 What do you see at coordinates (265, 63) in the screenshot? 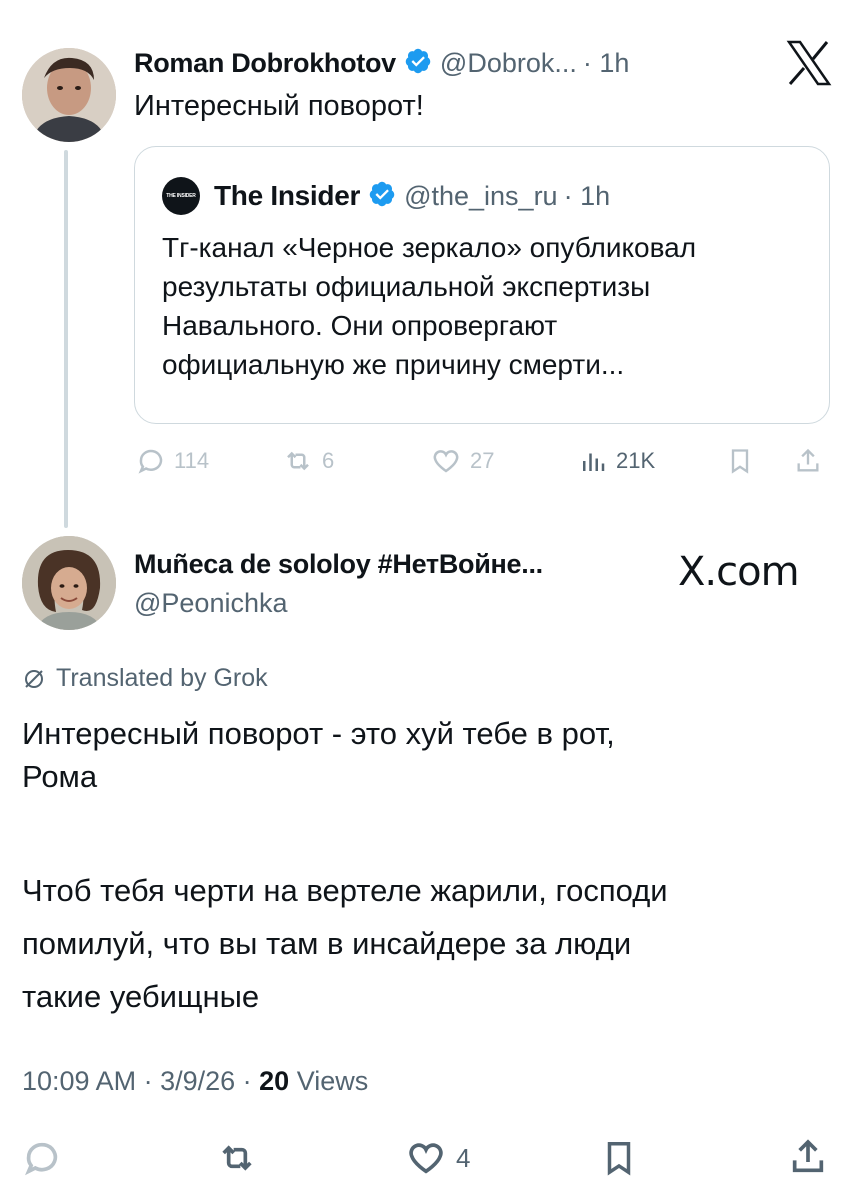
I see `author-name: Roman Dobrokhotov` at bounding box center [265, 63].